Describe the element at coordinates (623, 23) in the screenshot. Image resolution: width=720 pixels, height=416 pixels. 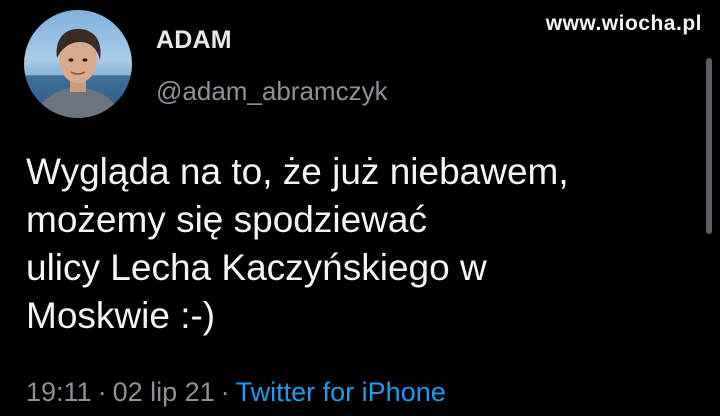
I see `watermark: www.wiocha.pl` at that location.